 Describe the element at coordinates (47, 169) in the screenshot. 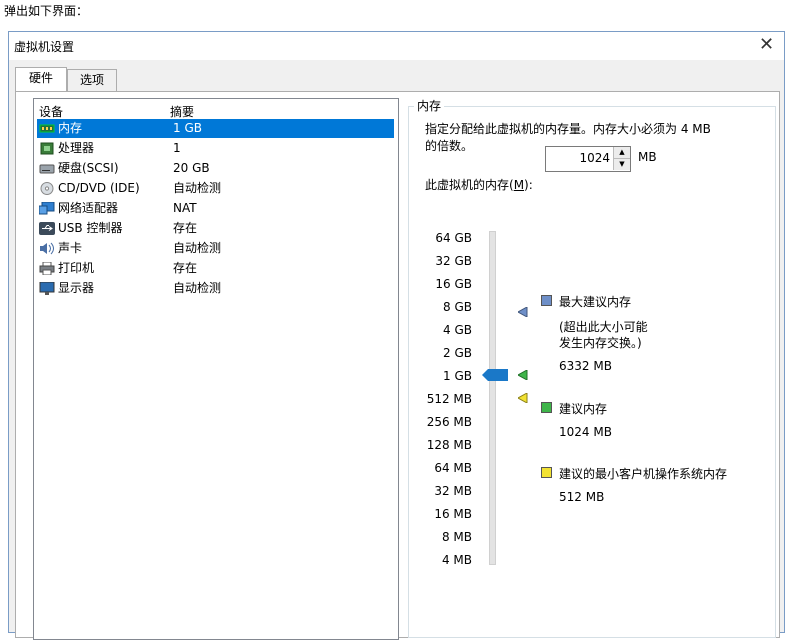

I see `harddisk-icon` at that location.